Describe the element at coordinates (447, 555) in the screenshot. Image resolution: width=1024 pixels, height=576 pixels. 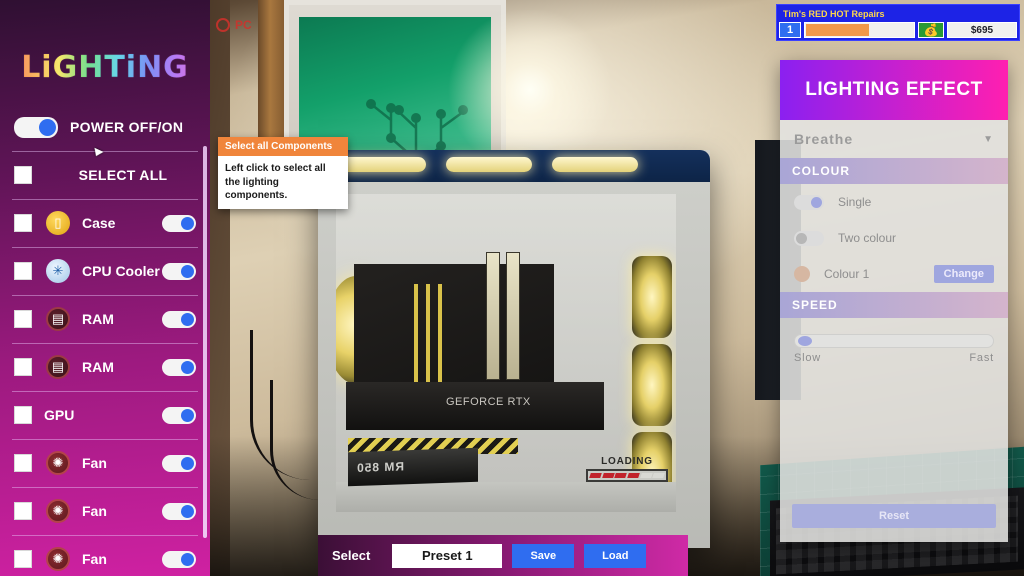
I see `preset-field: Preset 1` at that location.